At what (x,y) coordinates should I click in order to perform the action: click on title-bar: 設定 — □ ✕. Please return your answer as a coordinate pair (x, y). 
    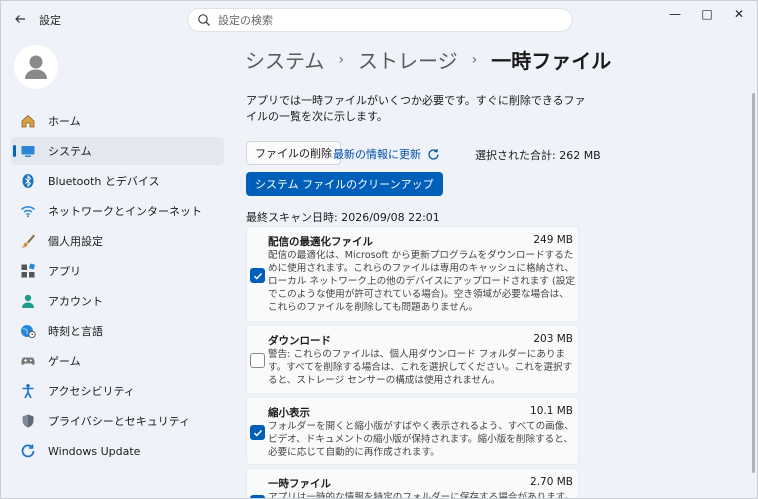
    Looking at the image, I should click on (379, 19).